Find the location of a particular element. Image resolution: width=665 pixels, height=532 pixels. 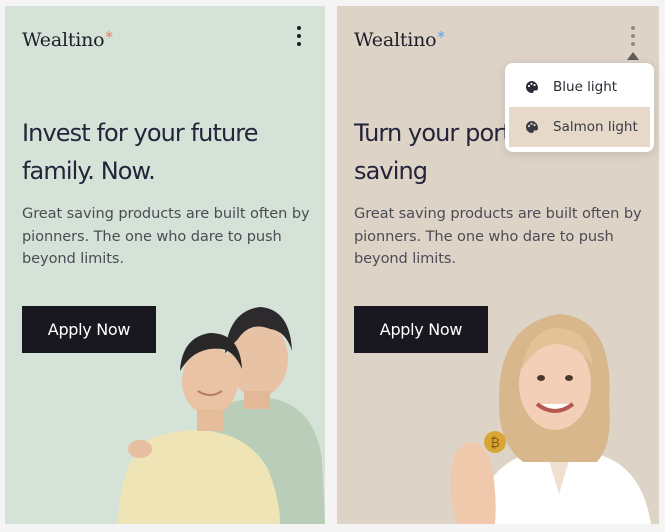

menu-item-blue-light: Blue light is located at coordinates (579, 87).